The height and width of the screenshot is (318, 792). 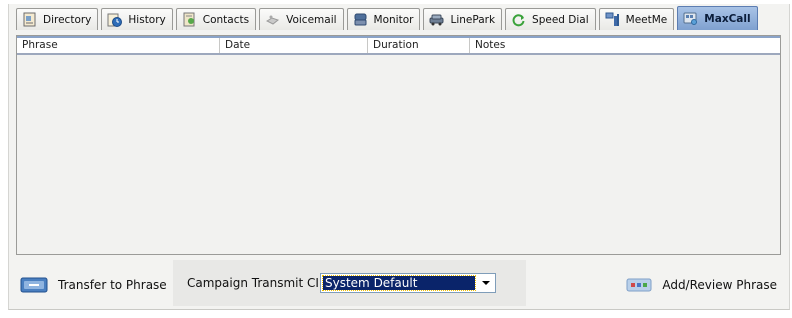 What do you see at coordinates (112, 285) in the screenshot?
I see `transfer-label: Transfer to Phrase` at bounding box center [112, 285].